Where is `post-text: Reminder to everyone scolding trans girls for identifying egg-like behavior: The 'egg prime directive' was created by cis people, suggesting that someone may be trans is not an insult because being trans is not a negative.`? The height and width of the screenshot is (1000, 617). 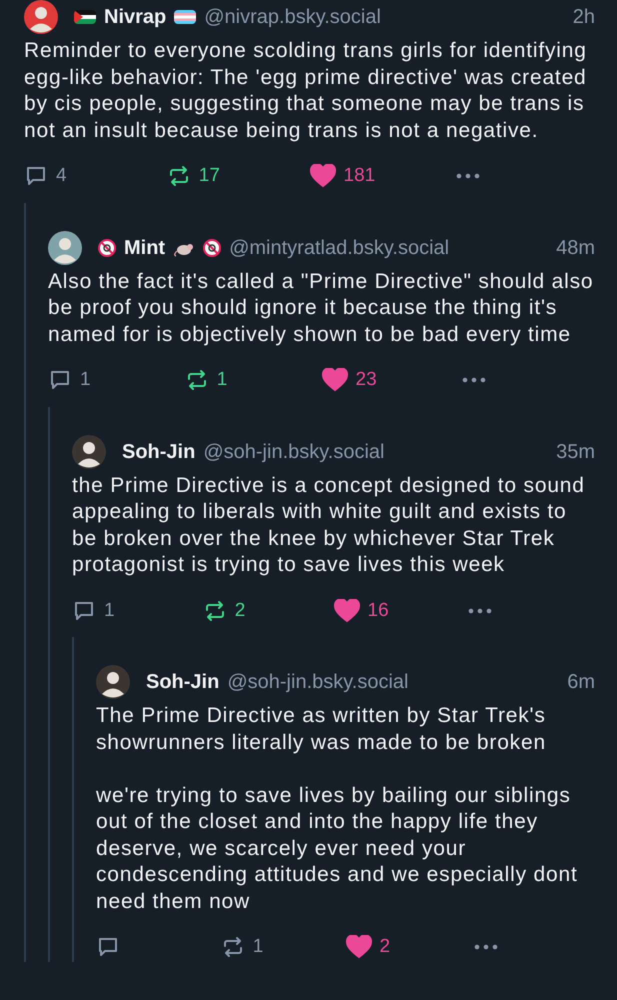 post-text: Reminder to everyone scolding trans girls for identifying egg-like behavior: The 'egg prime directive' was created by cis people, suggesting that someone may be trans is not an insult because being trans is not a negative. is located at coordinates (306, 91).